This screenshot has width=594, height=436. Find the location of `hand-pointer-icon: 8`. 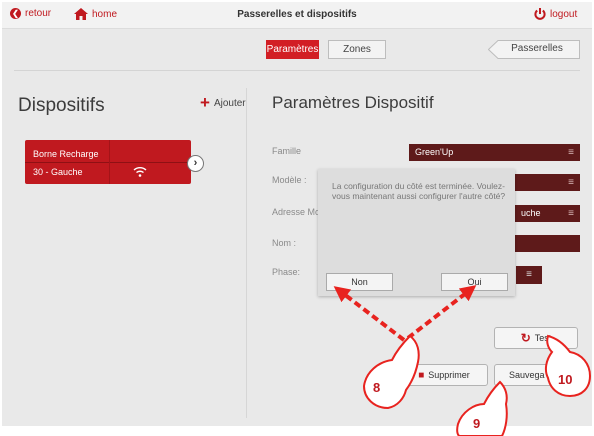

hand-pointer-icon: 8 is located at coordinates (391, 372).